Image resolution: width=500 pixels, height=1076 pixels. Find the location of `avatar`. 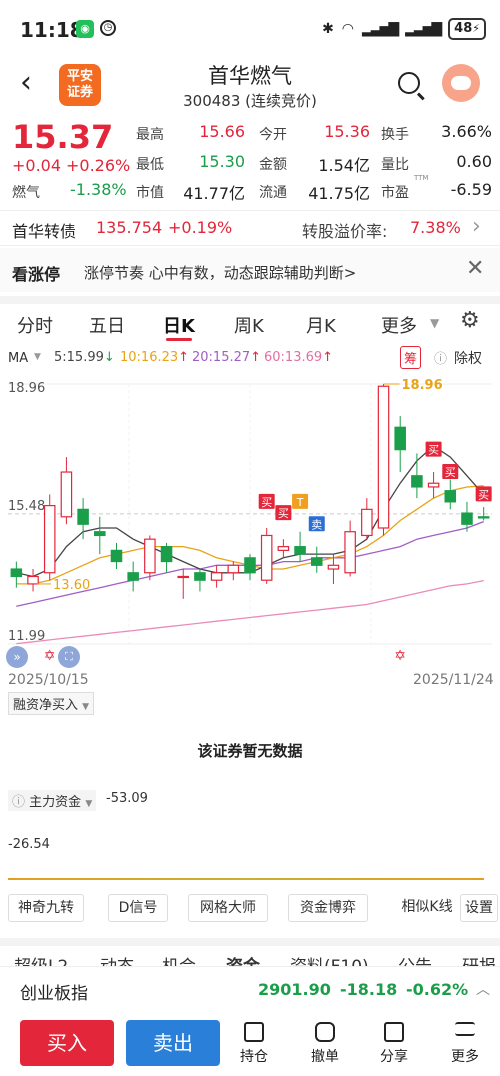

avatar is located at coordinates (461, 83).